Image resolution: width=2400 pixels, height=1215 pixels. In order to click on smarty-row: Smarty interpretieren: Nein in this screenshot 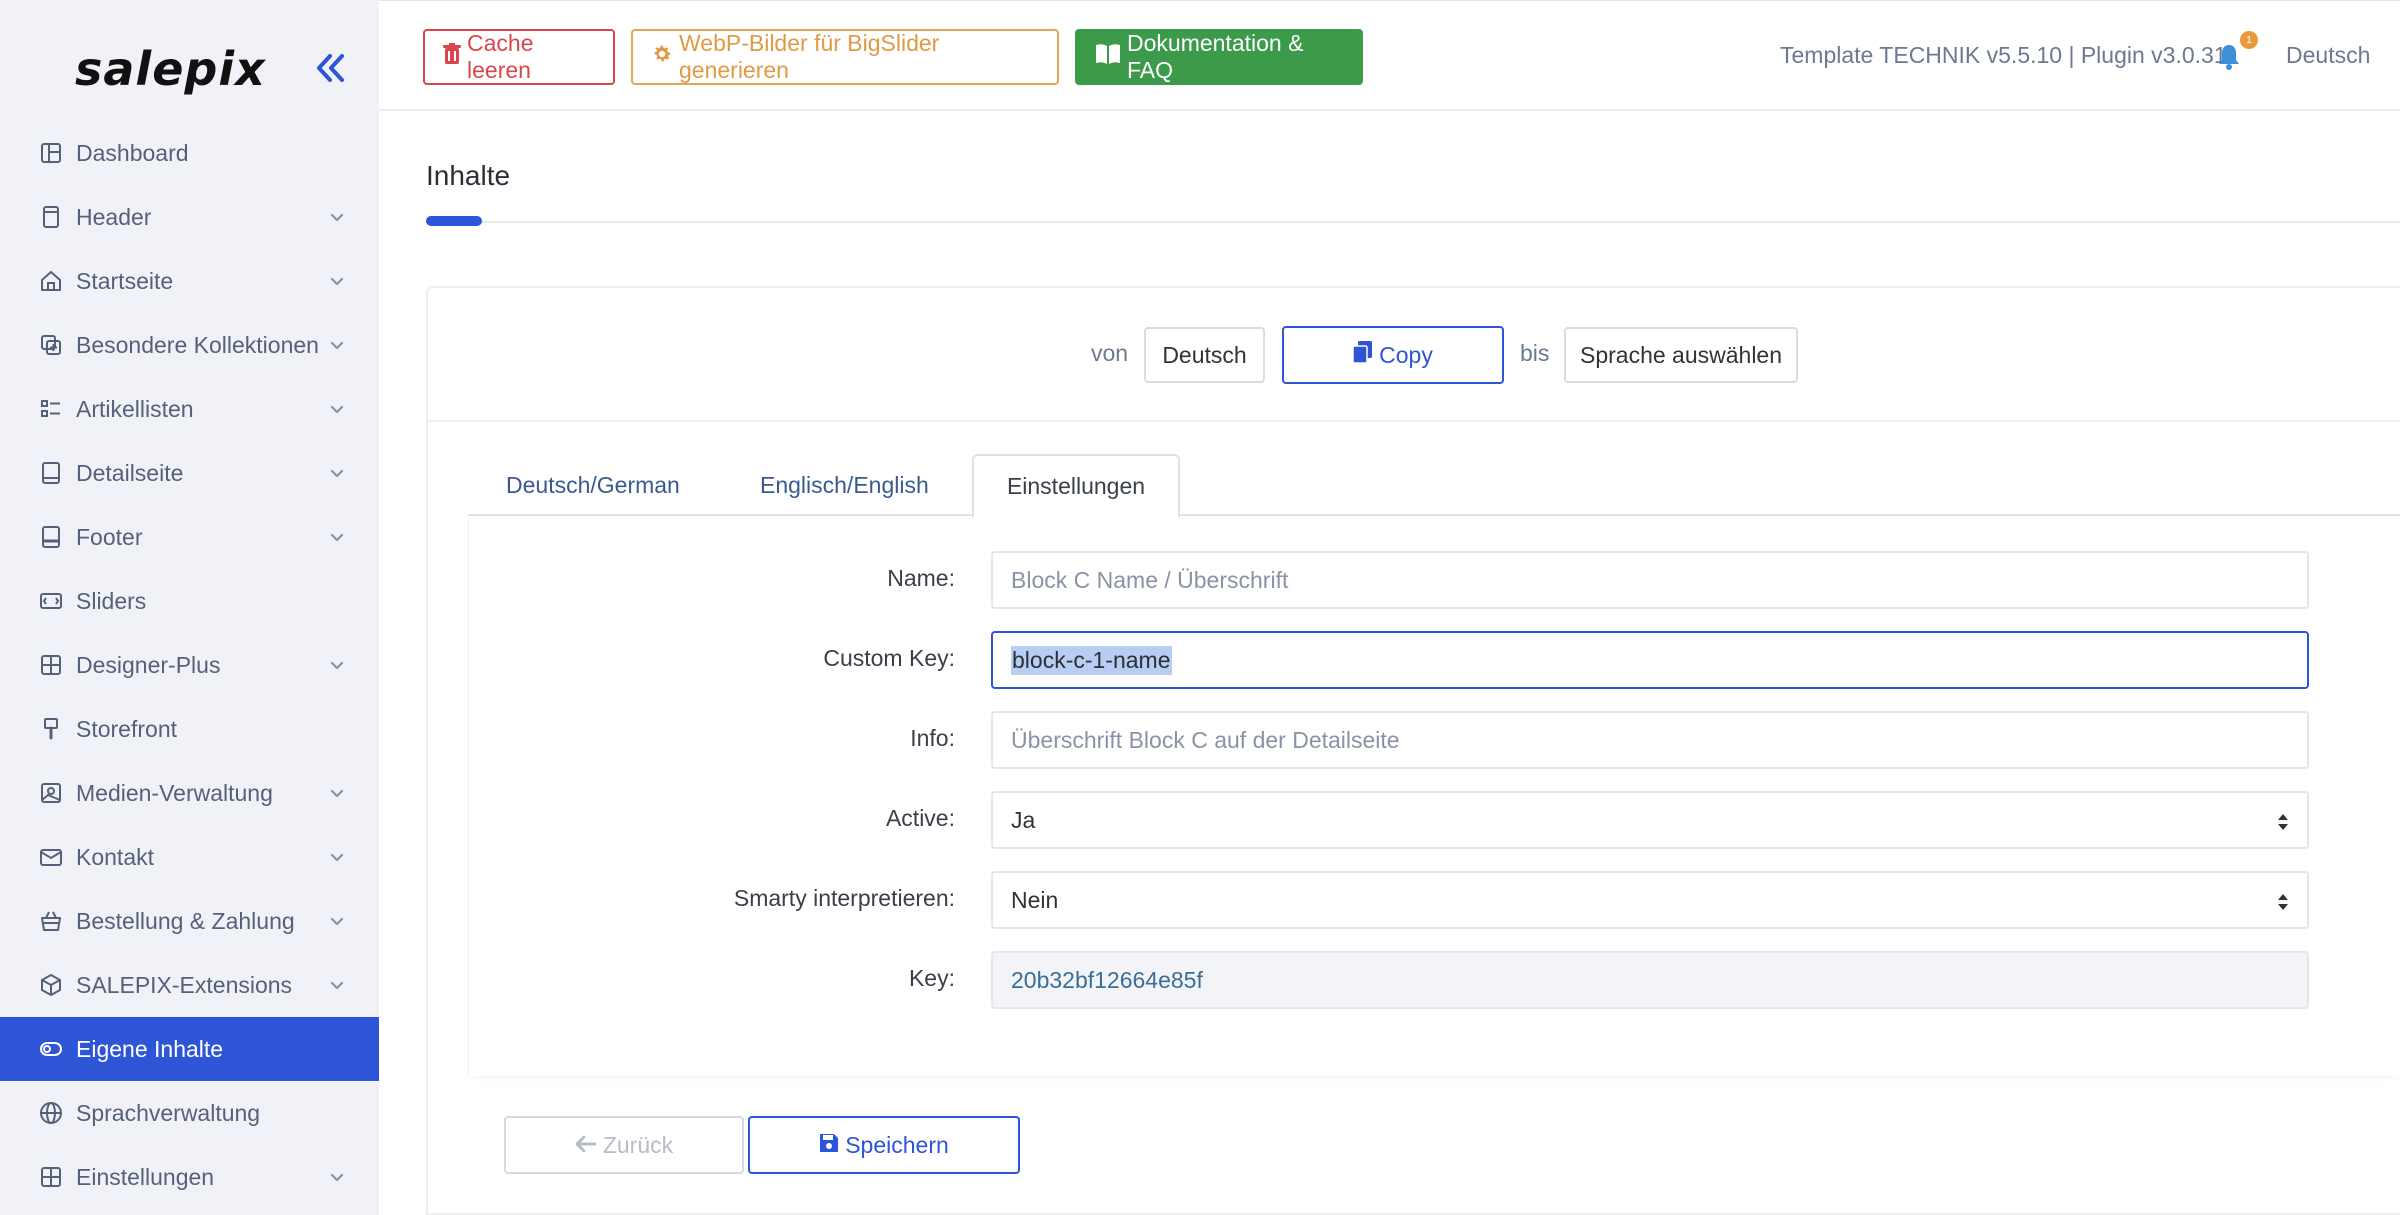, I will do `click(1434, 900)`.